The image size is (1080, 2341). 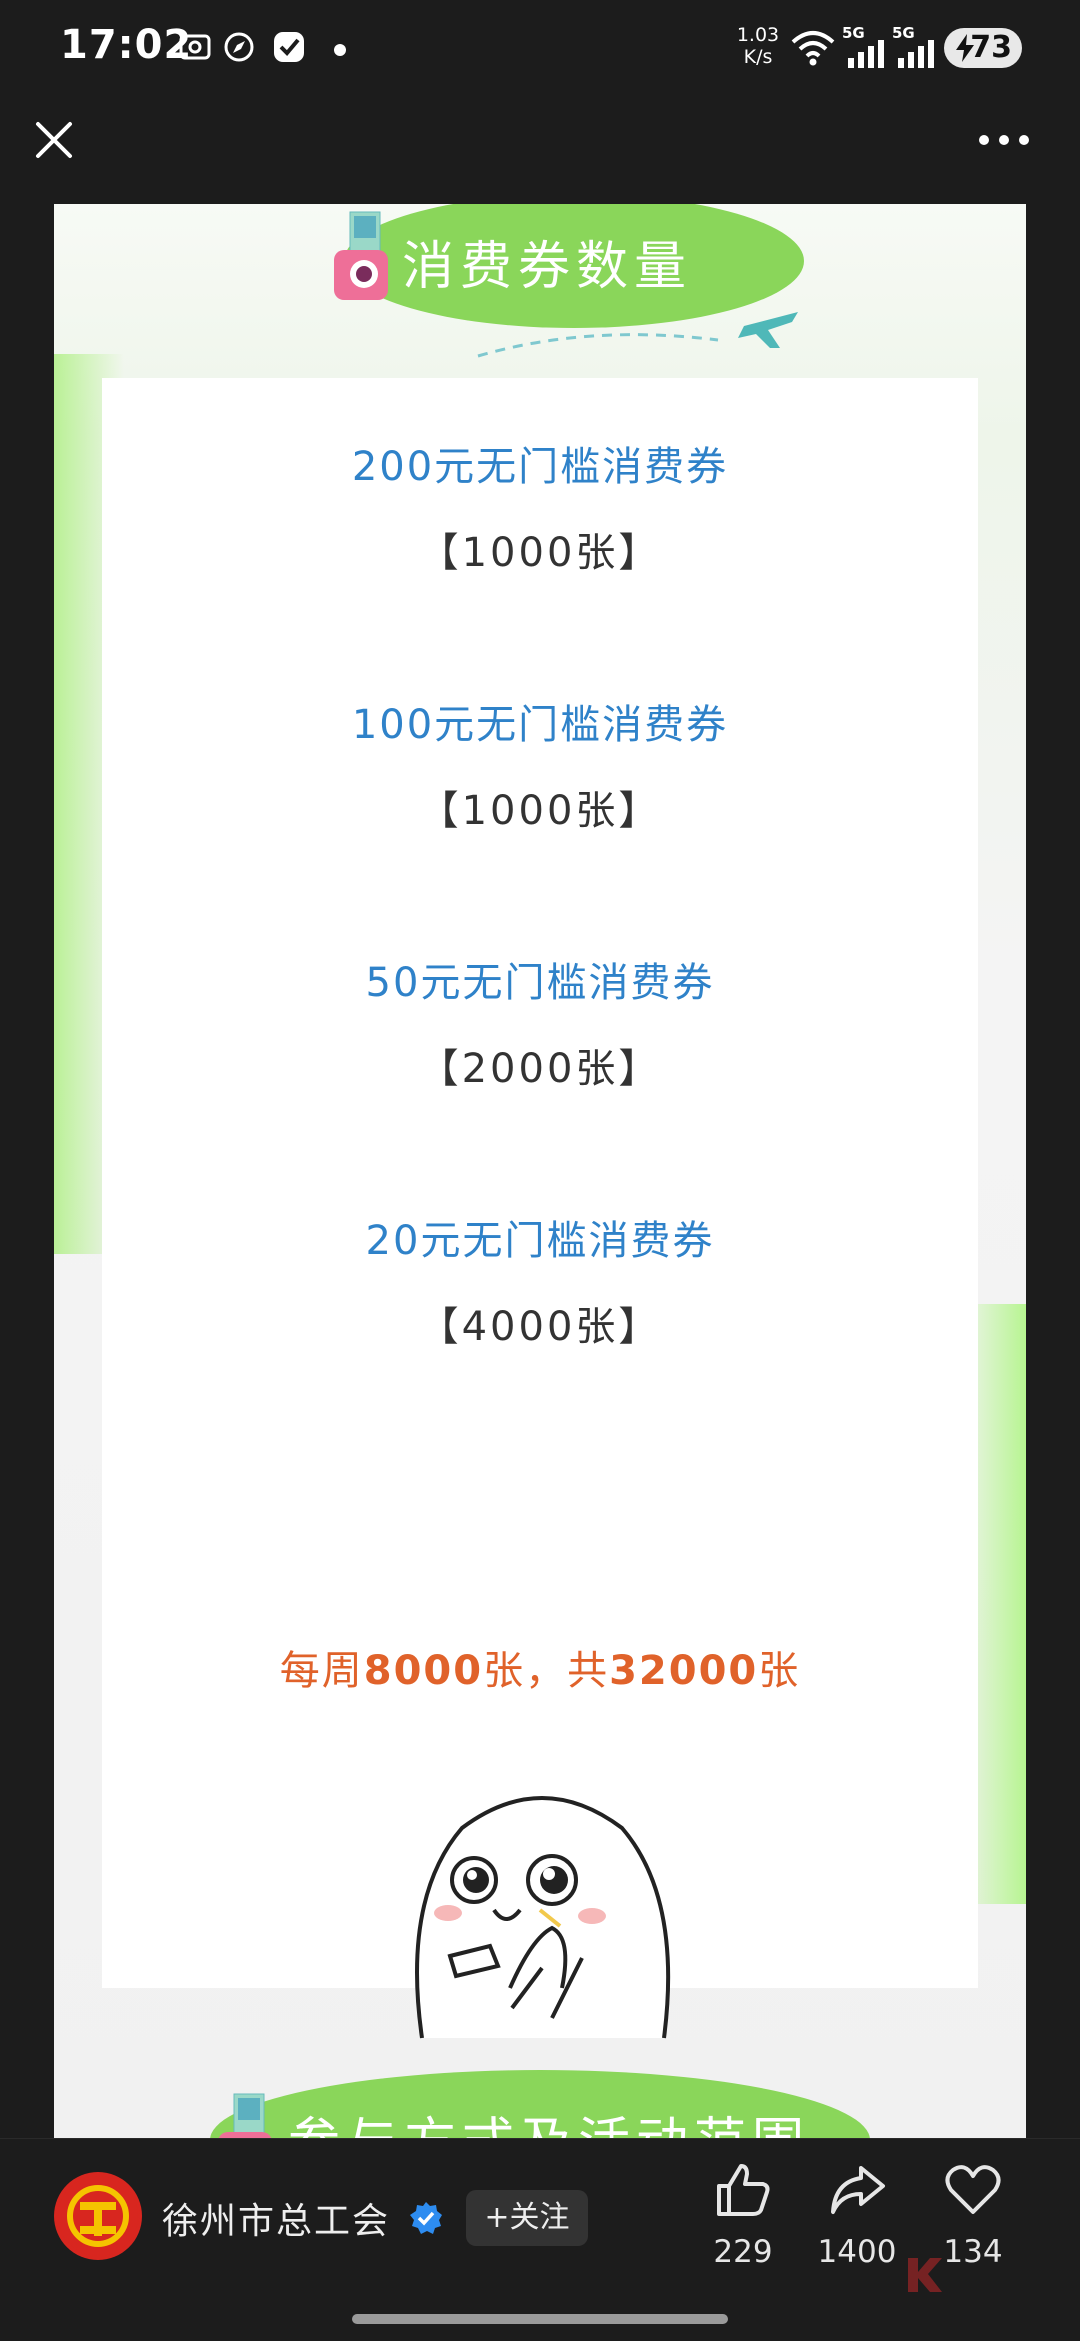 What do you see at coordinates (758, 57) in the screenshot?
I see `net-speed-unit: K/s` at bounding box center [758, 57].